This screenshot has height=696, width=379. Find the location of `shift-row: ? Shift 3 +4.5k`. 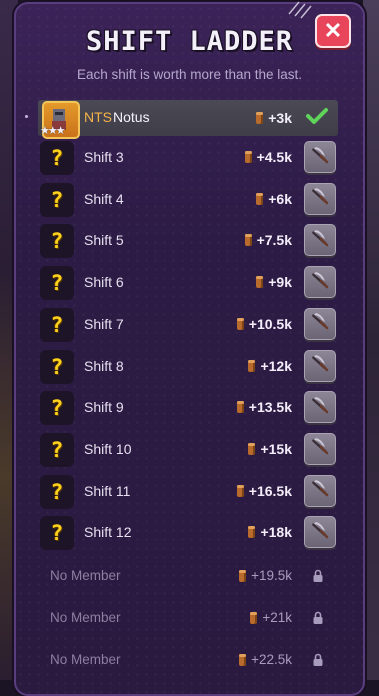

shift-row: ? Shift 3 +4.5k is located at coordinates (188, 158).